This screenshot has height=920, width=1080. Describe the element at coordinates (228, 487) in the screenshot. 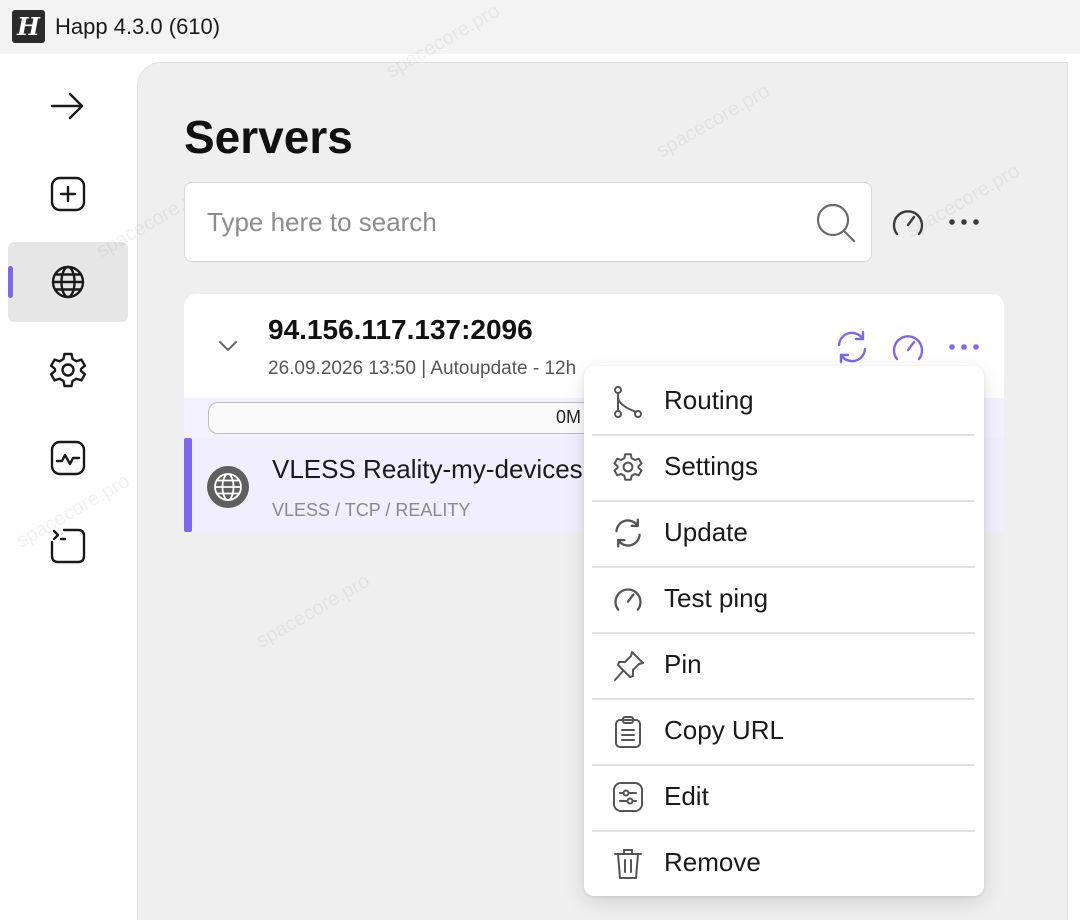

I see `server-globe-icon` at that location.